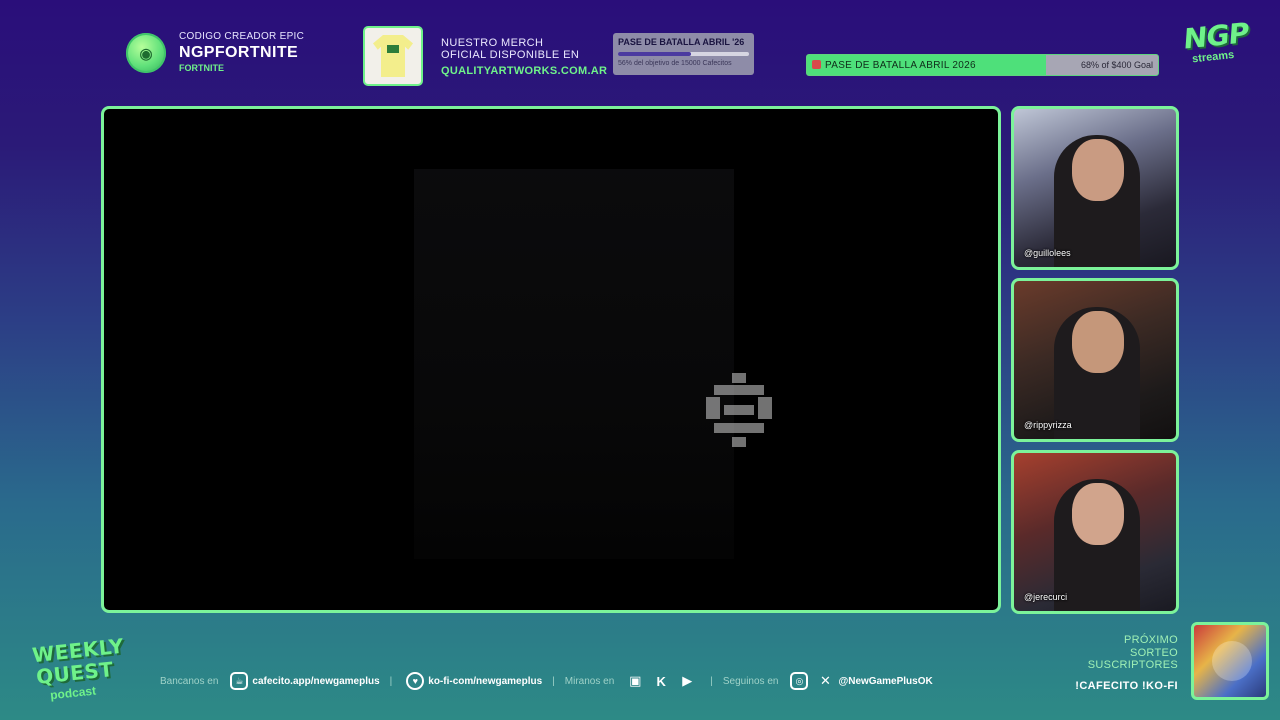 This screenshot has height=720, width=1280. Describe the element at coordinates (81, 672) in the screenshot. I see `weekly-quest-logo: WEEKLY QUEST podcast` at that location.